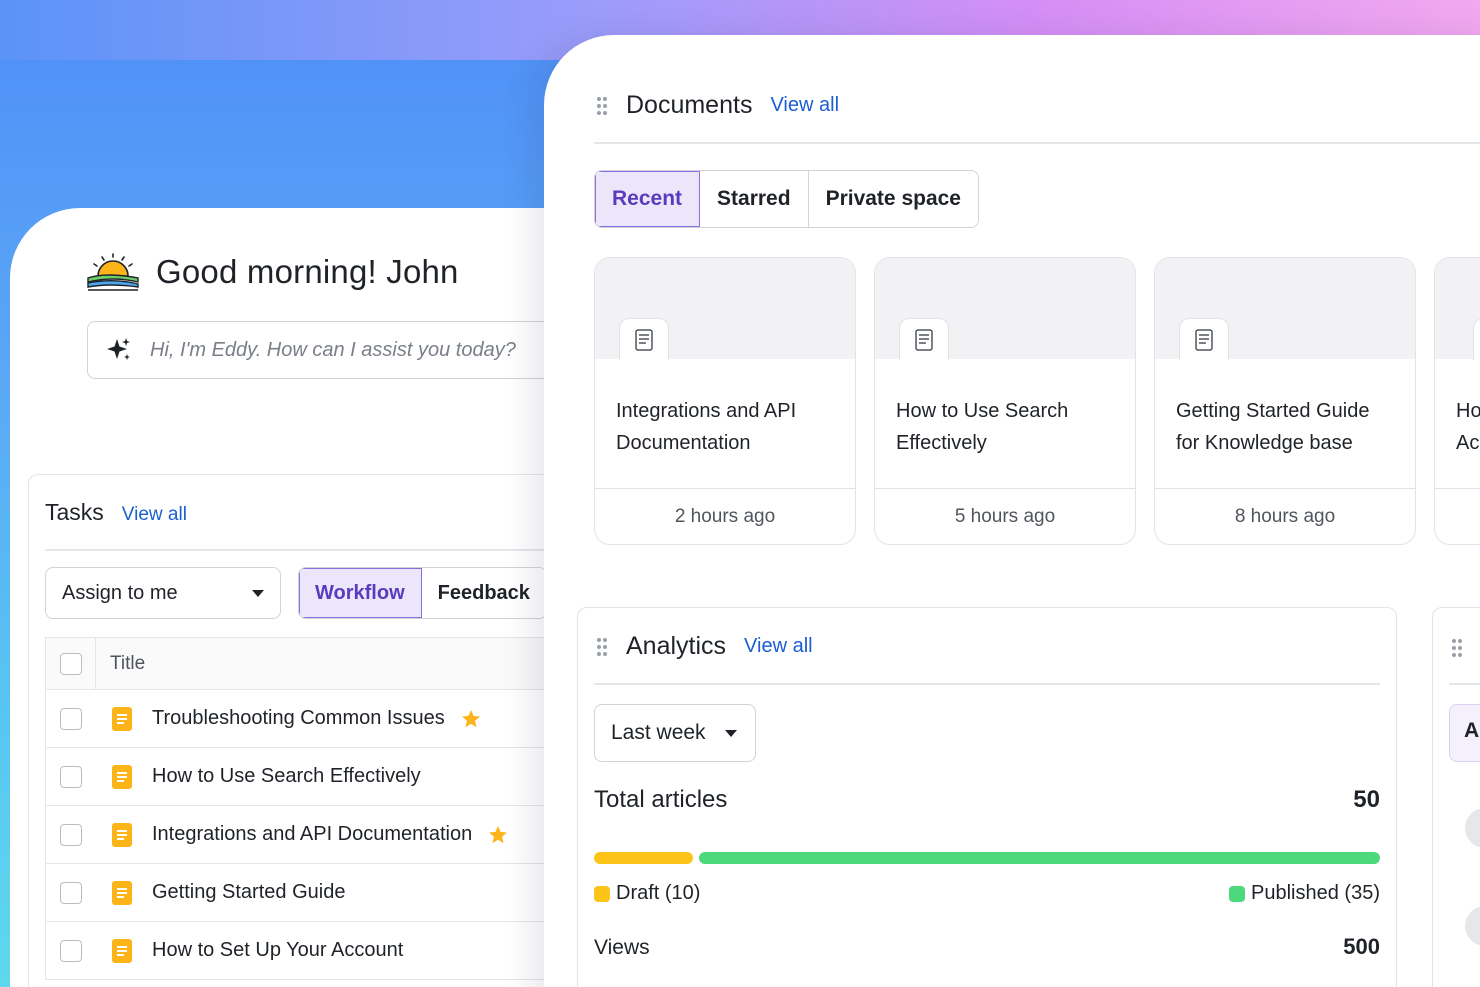 The width and height of the screenshot is (1480, 987). Describe the element at coordinates (622, 947) in the screenshot. I see `views-label: Views` at that location.